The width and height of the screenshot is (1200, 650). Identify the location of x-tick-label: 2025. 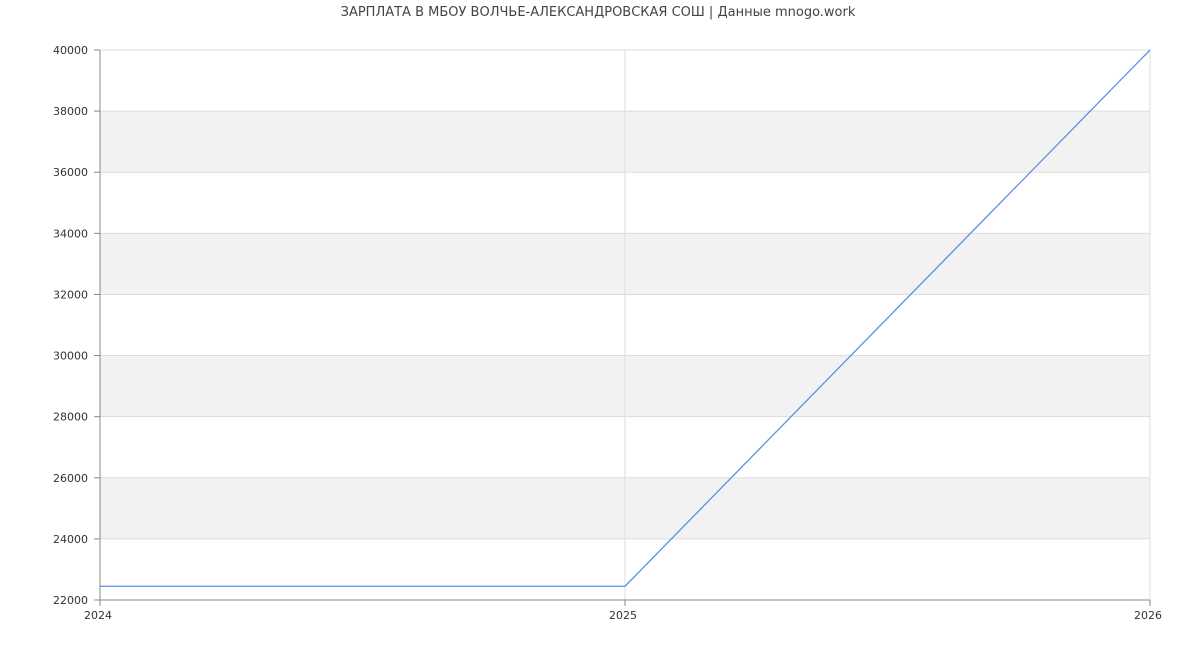
(623, 615).